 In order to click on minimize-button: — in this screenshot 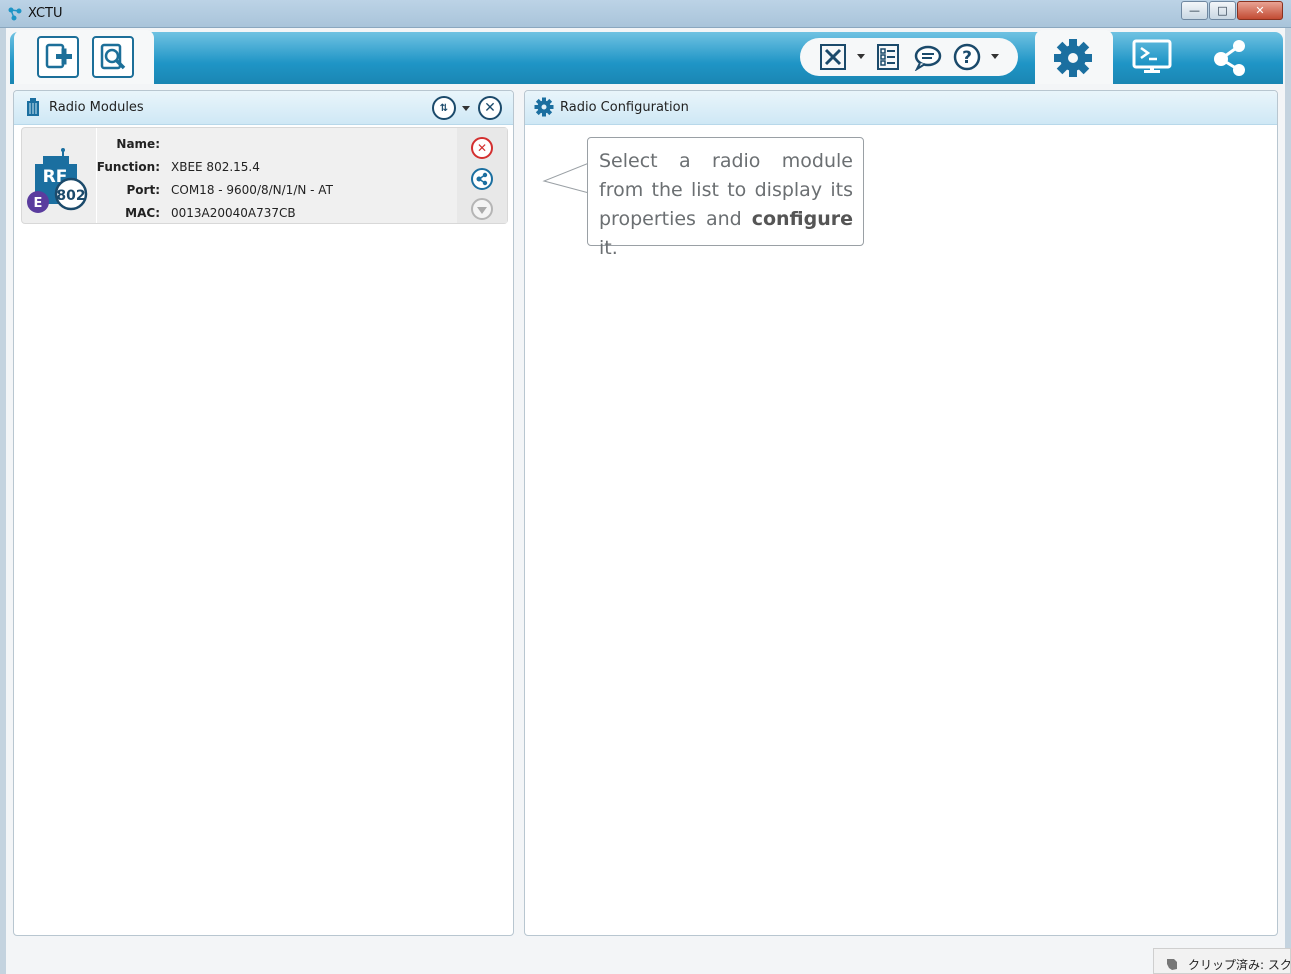, I will do `click(1194, 10)`.